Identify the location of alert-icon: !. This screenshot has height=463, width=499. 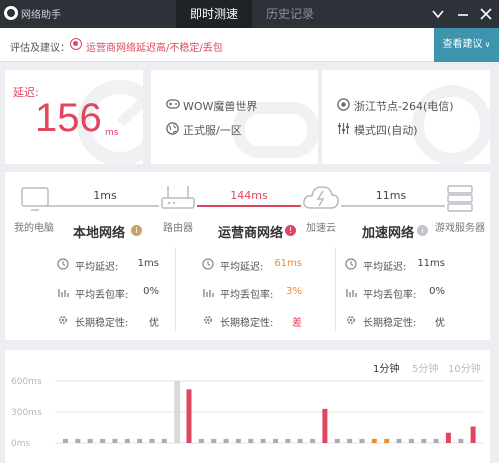
(290, 230).